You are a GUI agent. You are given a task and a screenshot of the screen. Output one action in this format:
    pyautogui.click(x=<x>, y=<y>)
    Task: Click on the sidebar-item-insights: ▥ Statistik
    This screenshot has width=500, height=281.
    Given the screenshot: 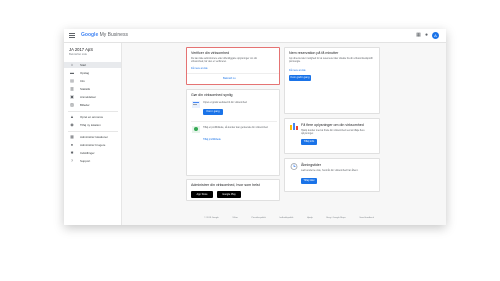 What is the action you would take?
    pyautogui.click(x=92, y=89)
    